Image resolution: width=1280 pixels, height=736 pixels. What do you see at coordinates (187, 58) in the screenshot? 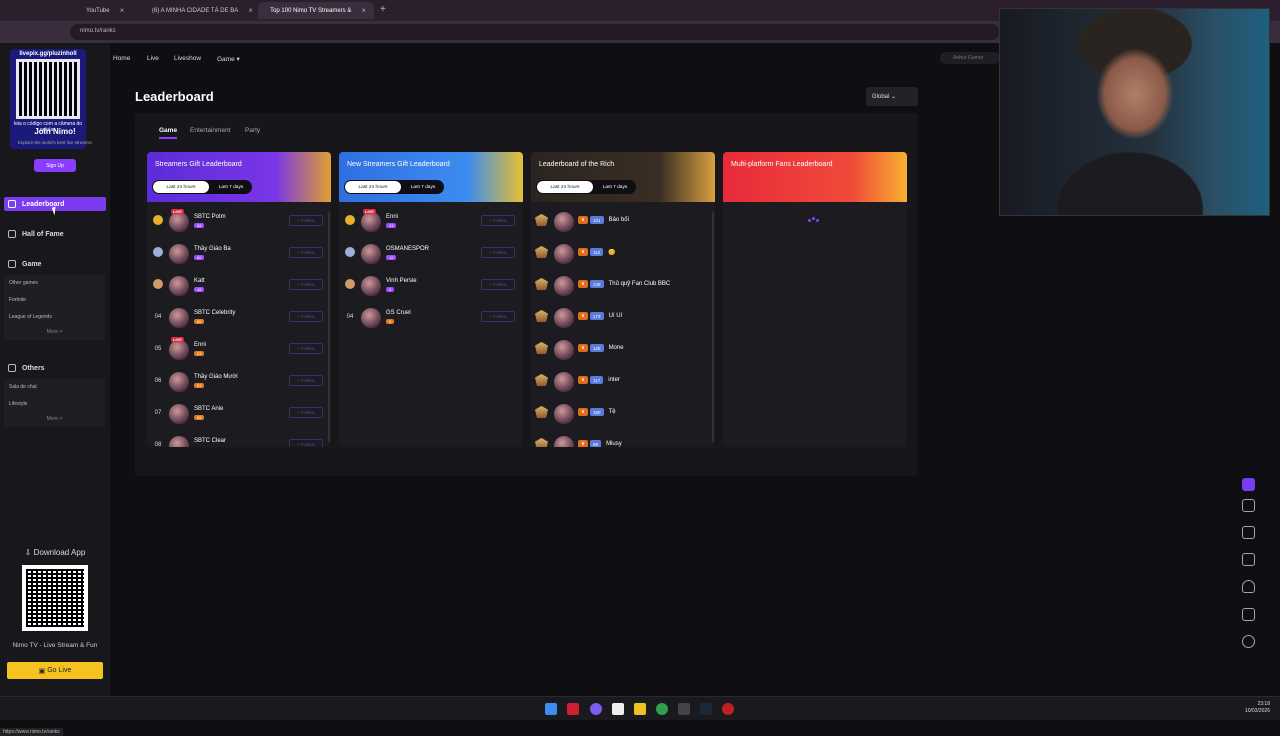
I see `nav-liveshow: Liveshow` at bounding box center [187, 58].